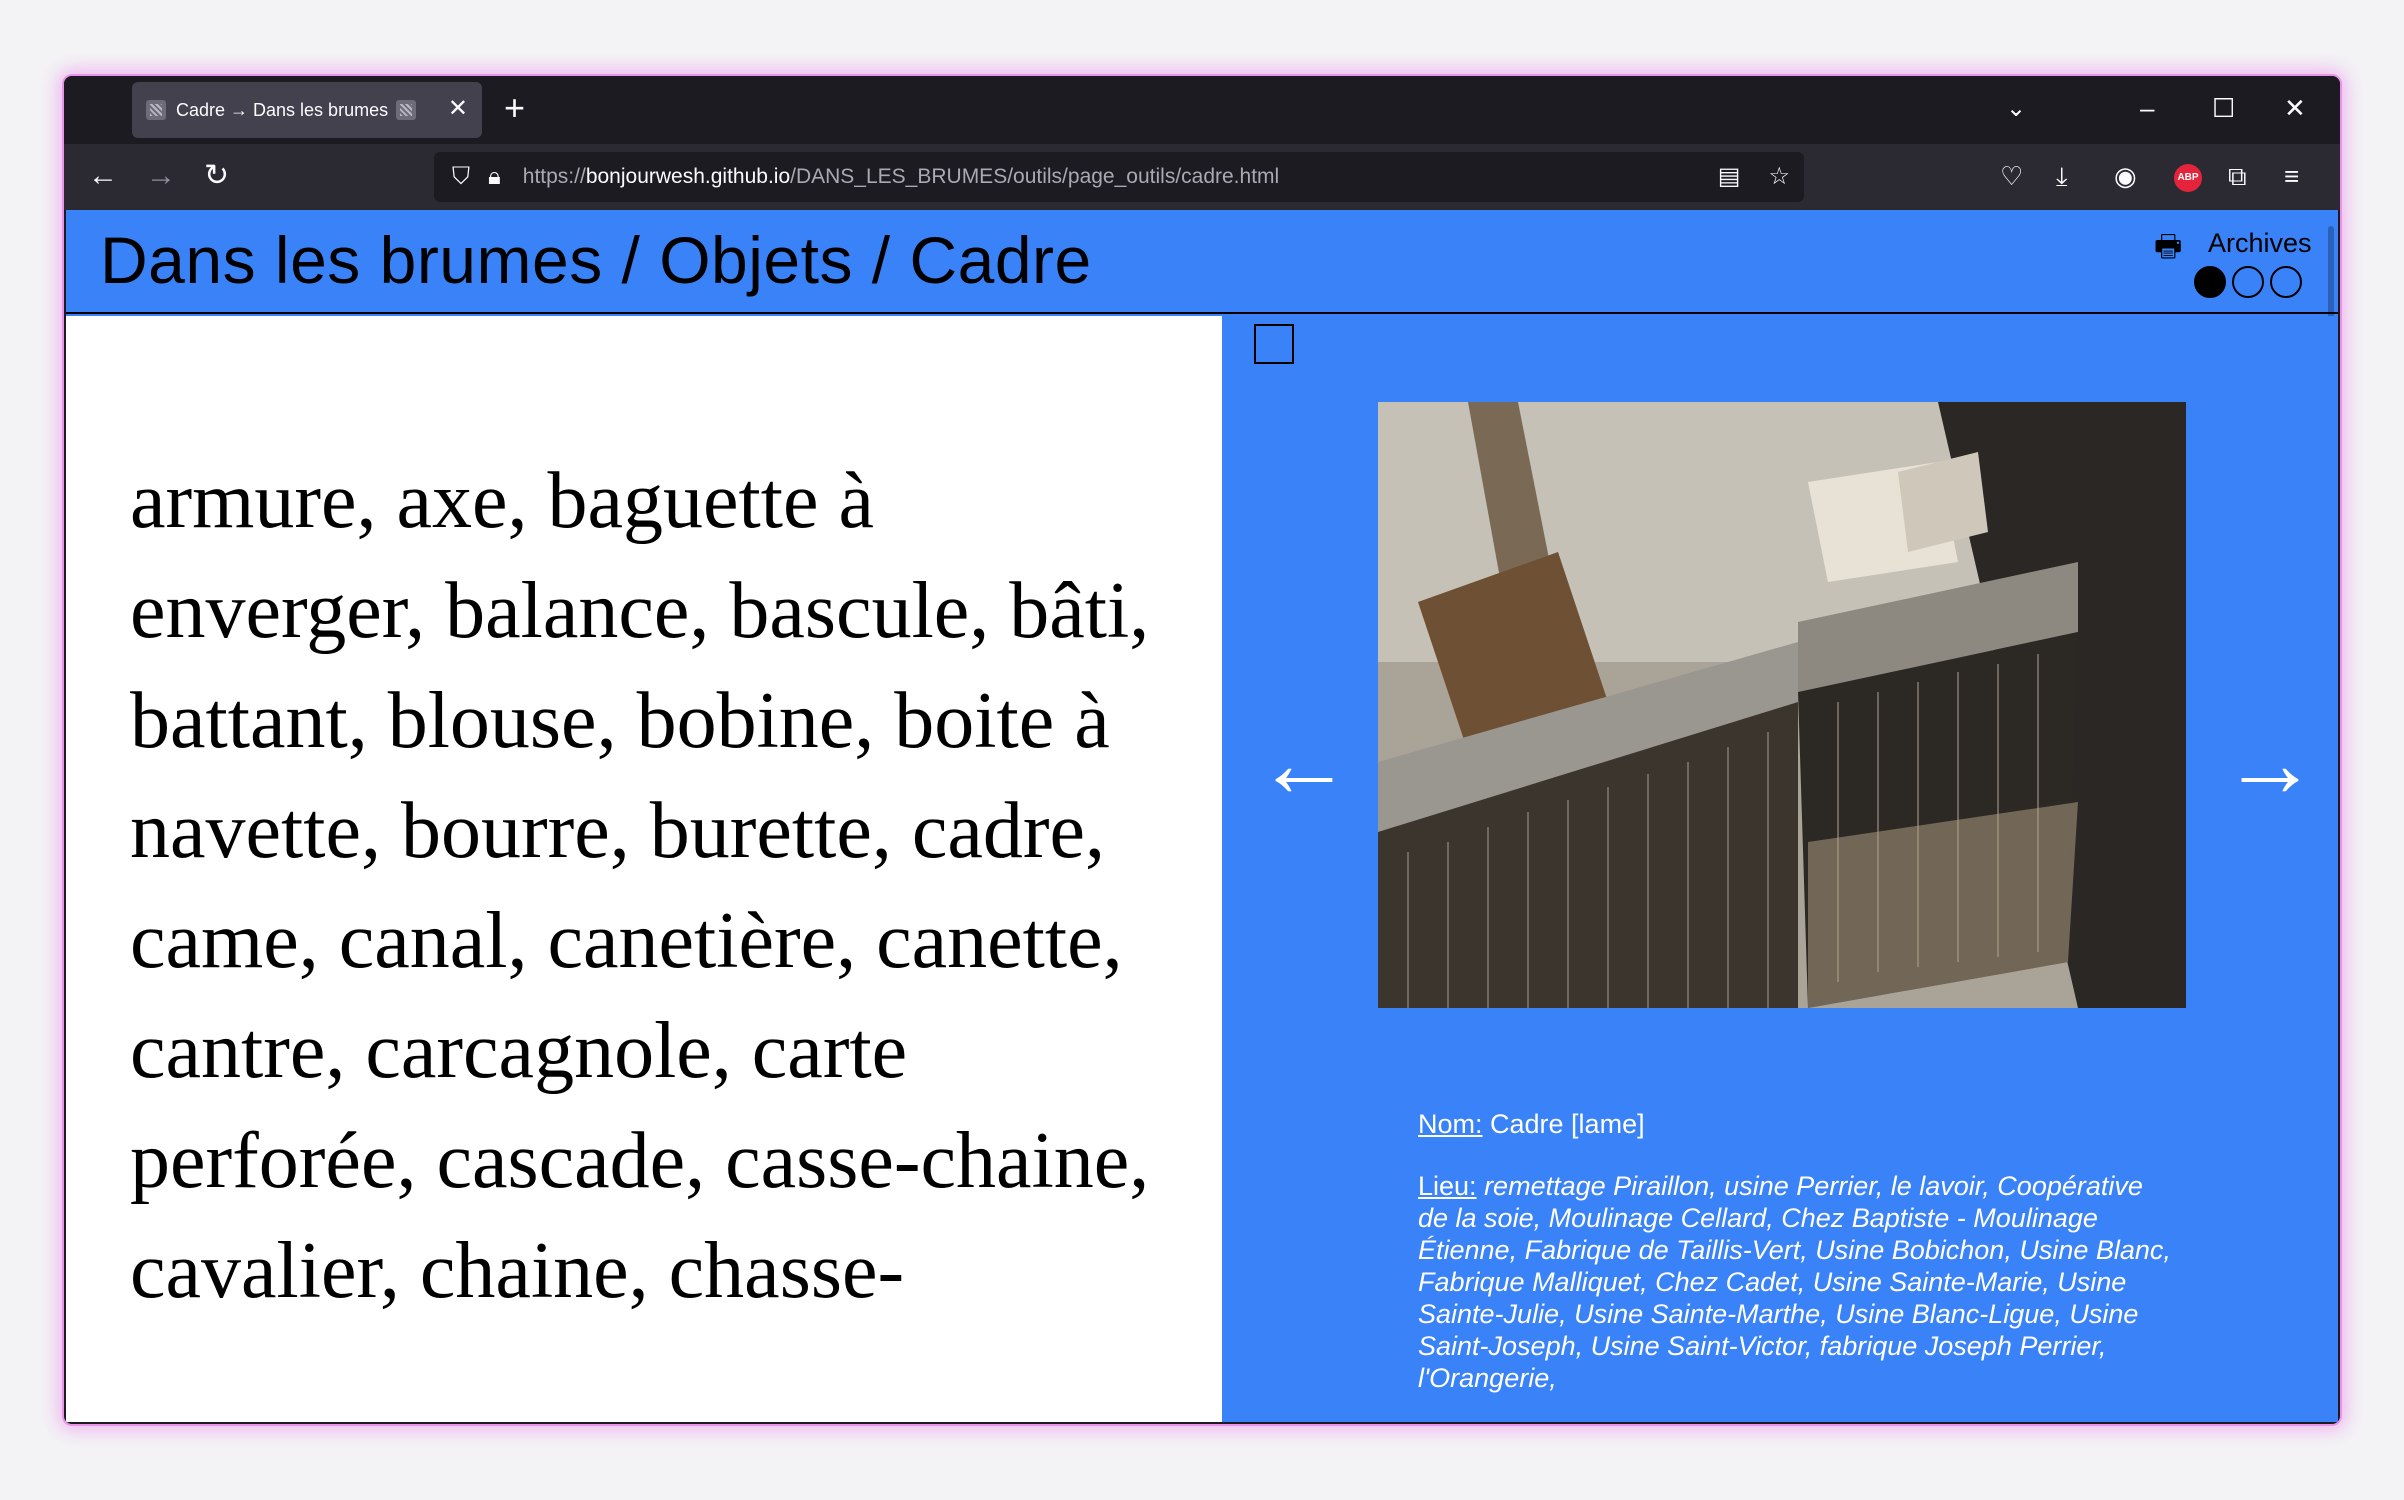 The width and height of the screenshot is (2404, 1500). Describe the element at coordinates (2062, 176) in the screenshot. I see `downloads-icon: ⤓` at that location.